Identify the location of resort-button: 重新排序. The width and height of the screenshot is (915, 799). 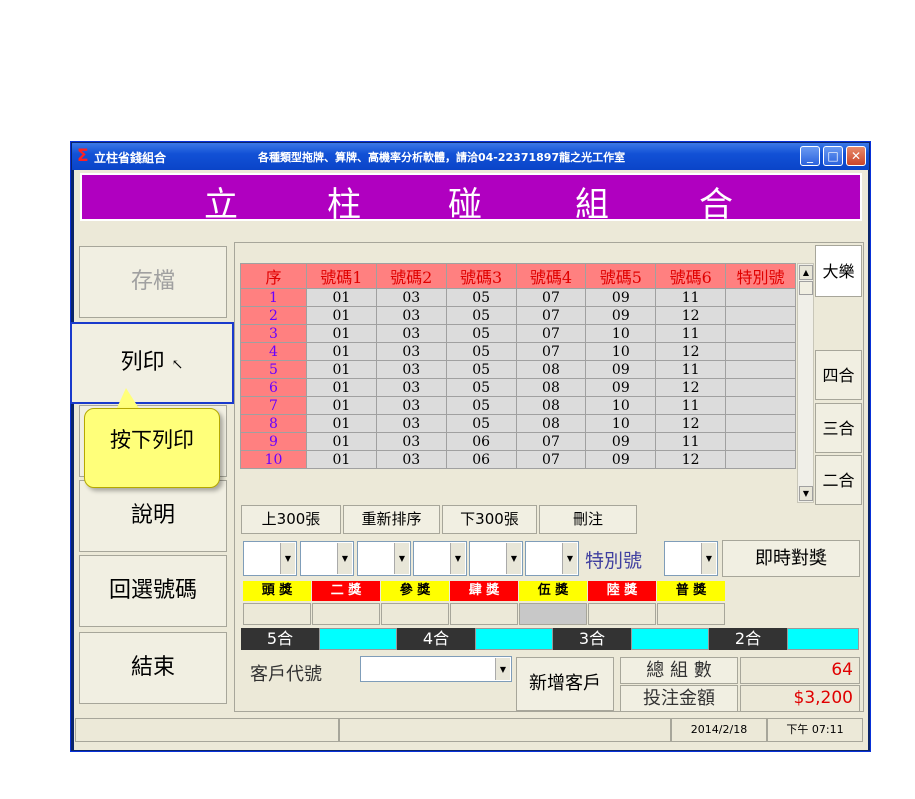
(391, 519).